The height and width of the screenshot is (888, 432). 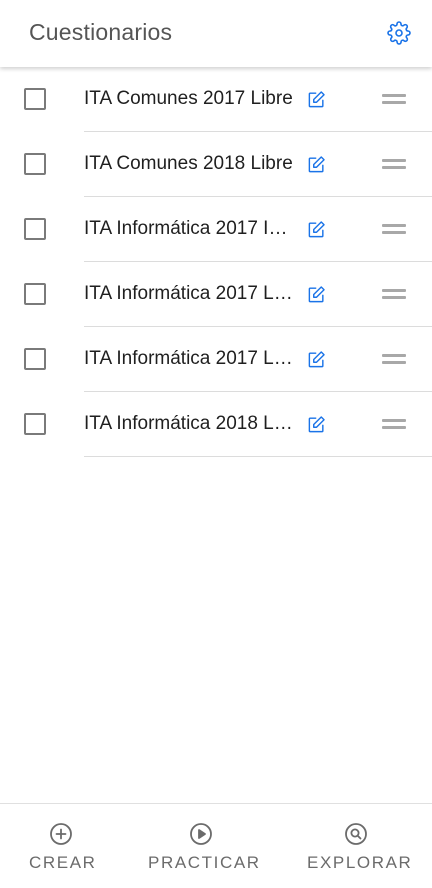 I want to click on list-item: ITA Comunes 2017 Libre, so click(x=216, y=99).